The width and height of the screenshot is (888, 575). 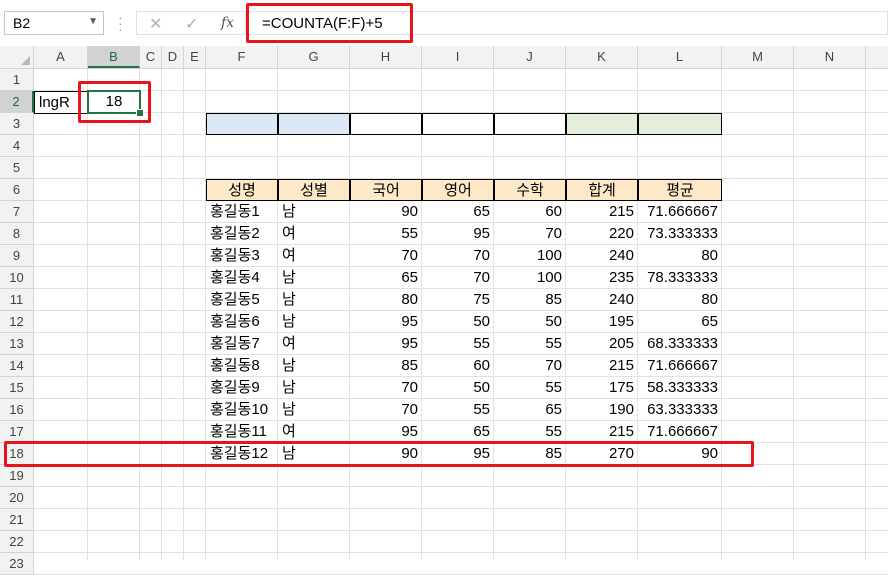 I want to click on drag-handle-icon: · · ·, so click(x=120, y=23).